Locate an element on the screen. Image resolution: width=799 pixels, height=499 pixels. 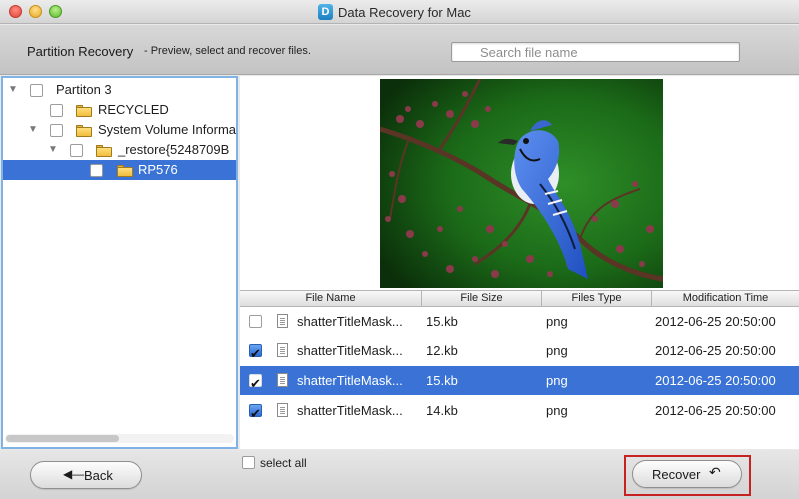
horizontal-scrollbar is located at coordinates (119, 438).